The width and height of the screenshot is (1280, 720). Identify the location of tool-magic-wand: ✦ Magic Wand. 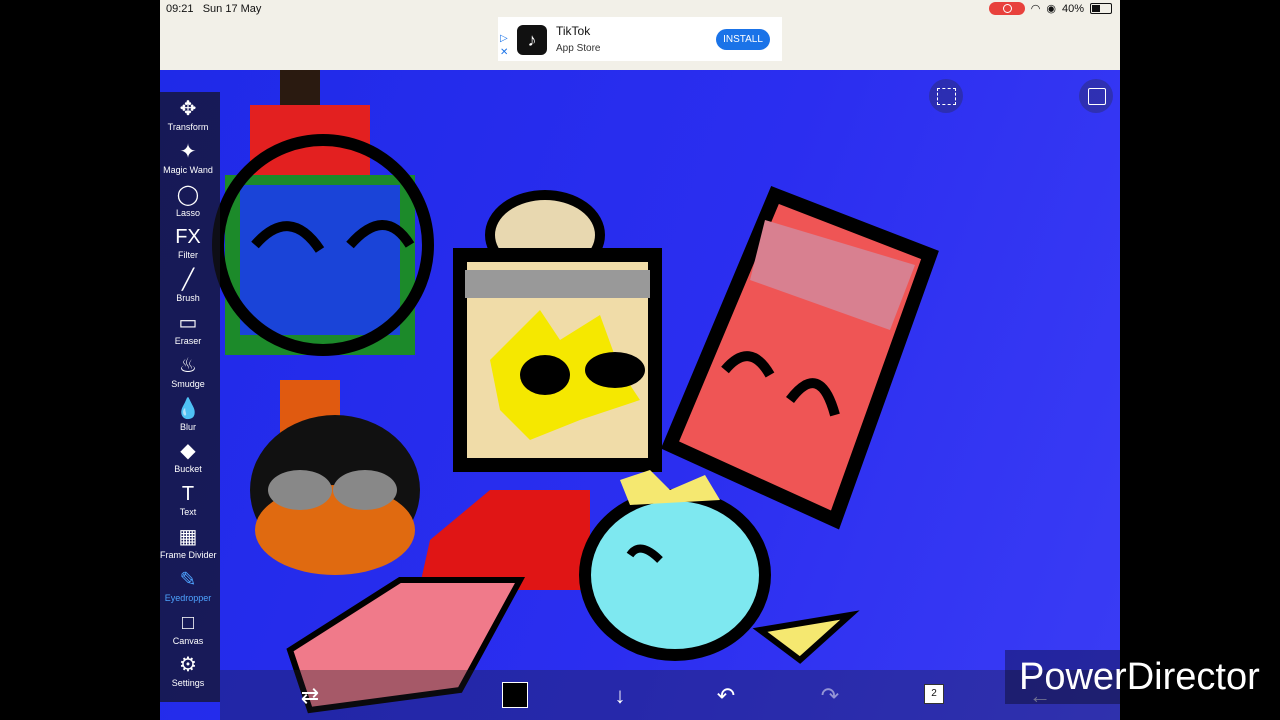
(188, 160).